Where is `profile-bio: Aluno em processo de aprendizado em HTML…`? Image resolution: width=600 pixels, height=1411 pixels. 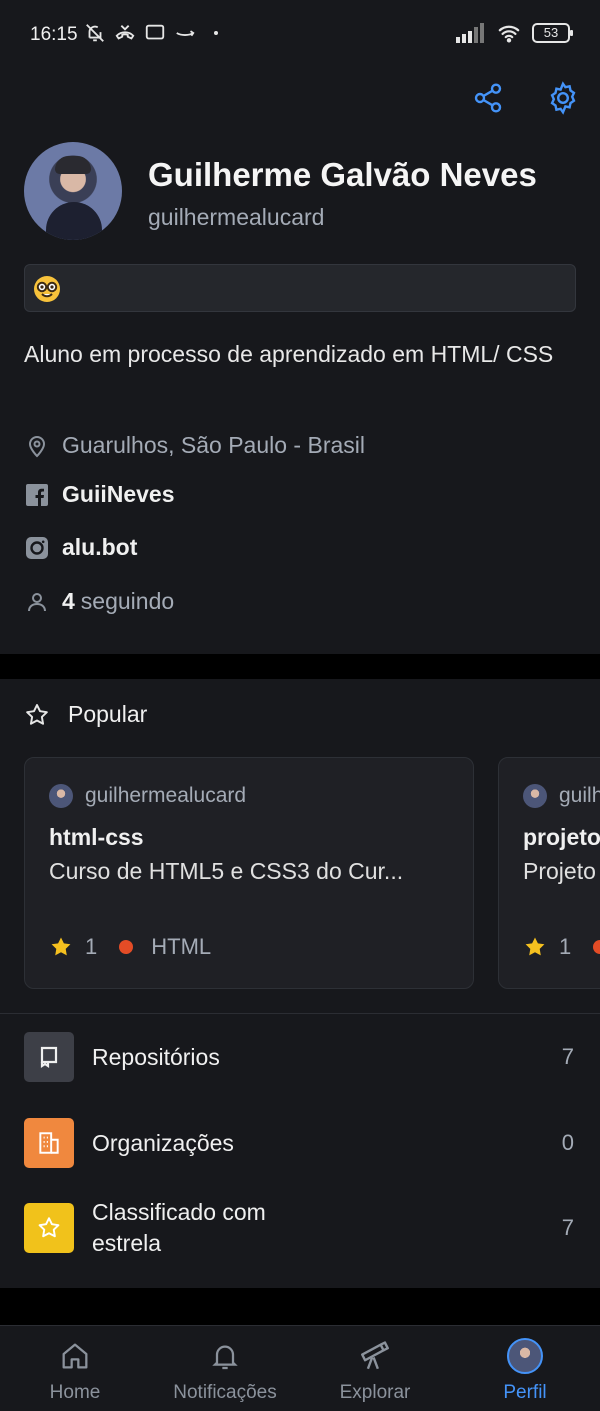 profile-bio: Aluno em processo de aprendizado em HTML… is located at coordinates (289, 354).